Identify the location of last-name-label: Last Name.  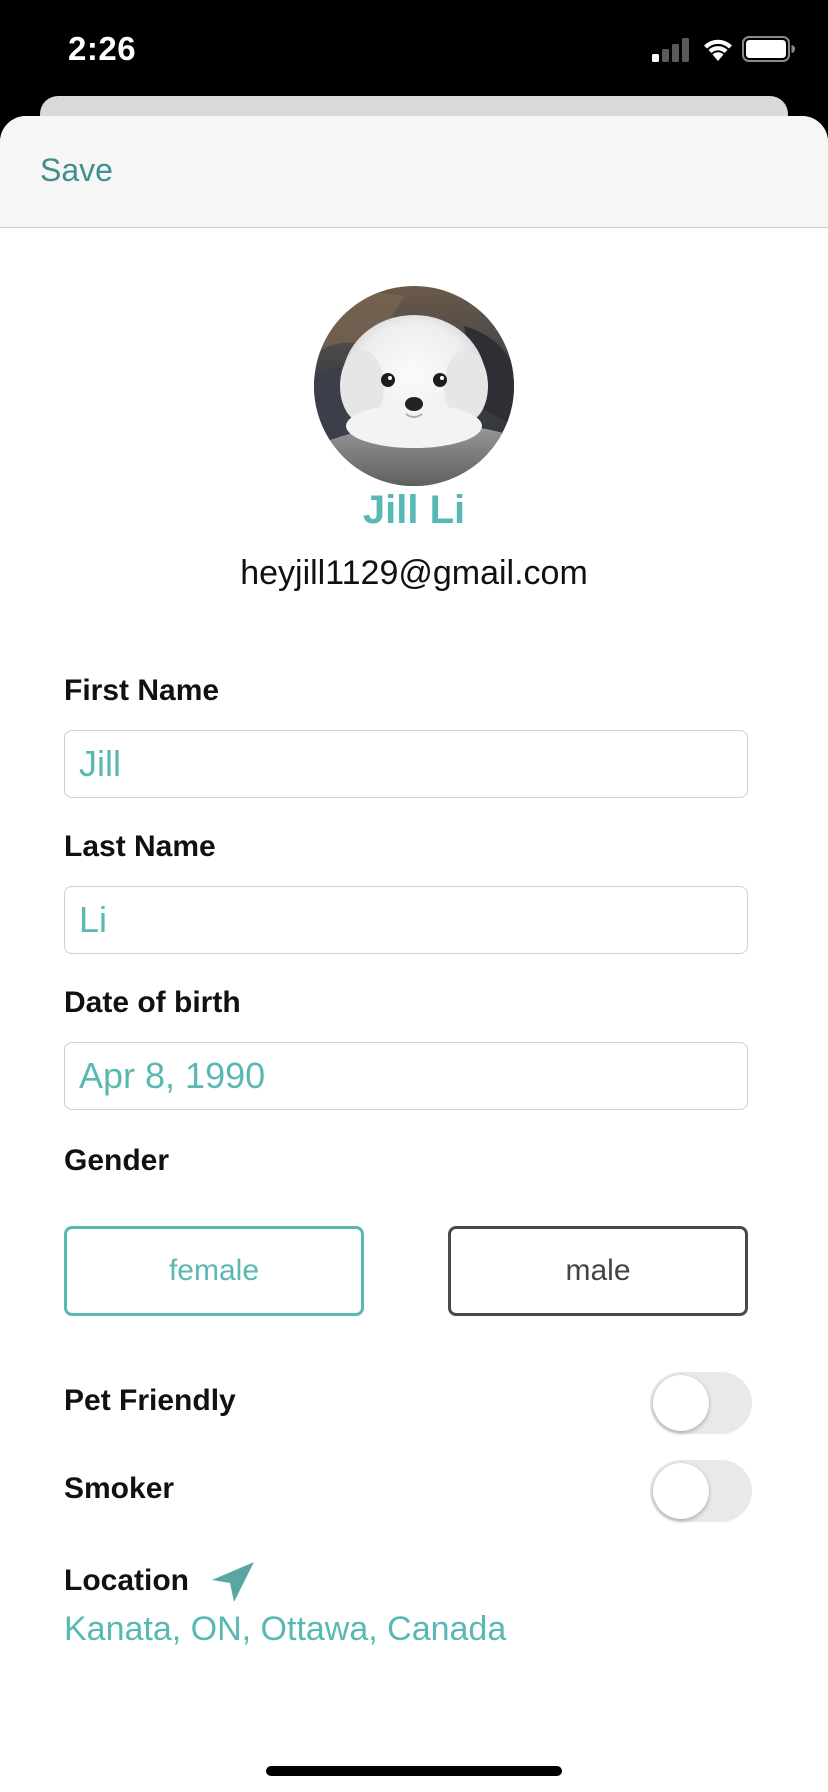
(140, 846).